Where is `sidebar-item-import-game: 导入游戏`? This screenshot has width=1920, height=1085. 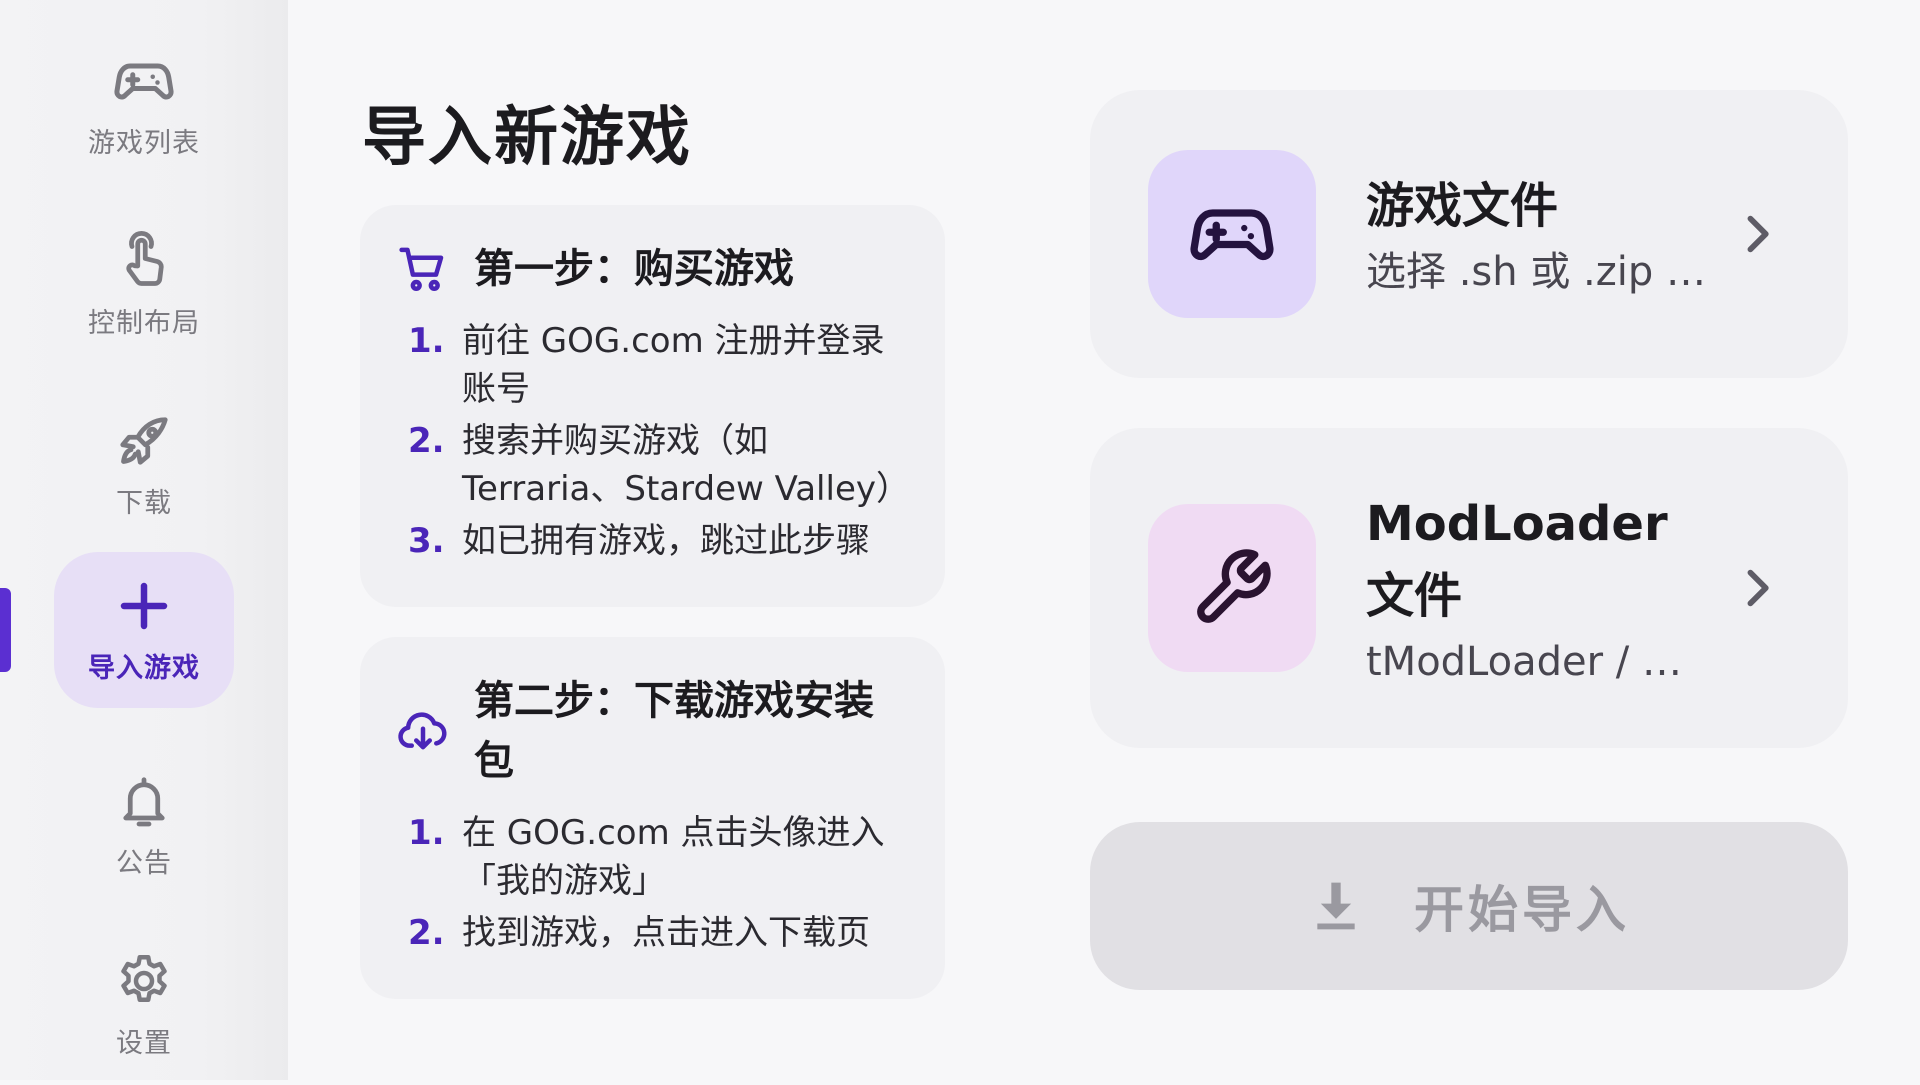
sidebar-item-import-game: 导入游戏 is located at coordinates (144, 630).